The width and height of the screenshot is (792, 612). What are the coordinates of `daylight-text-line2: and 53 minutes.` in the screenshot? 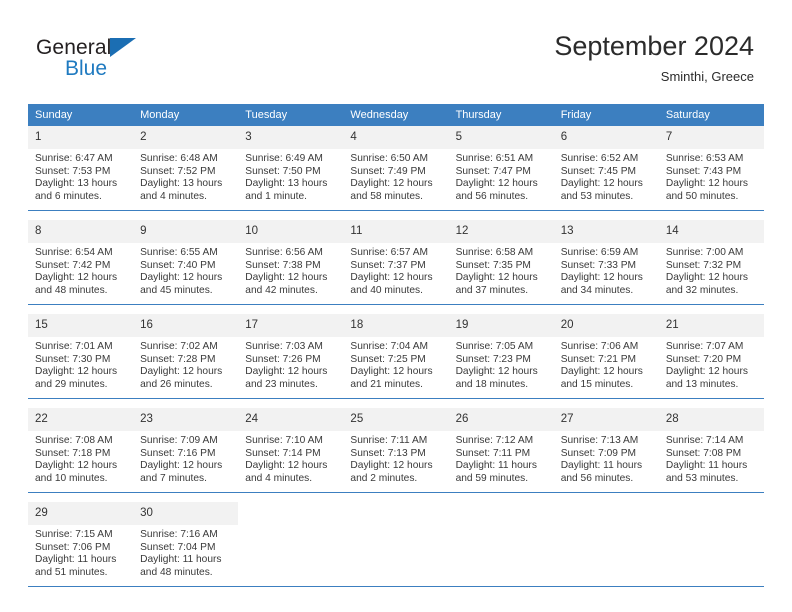 It's located at (702, 478).